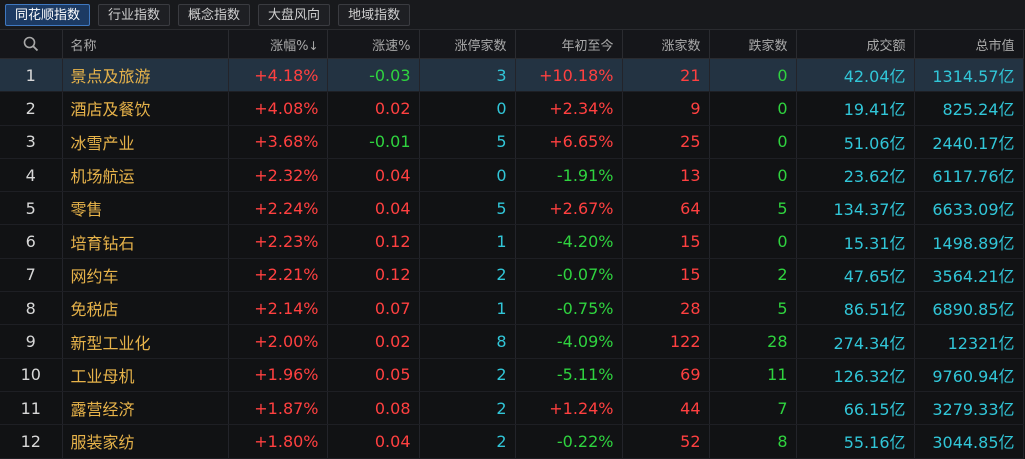 Image resolution: width=1025 pixels, height=459 pixels. I want to click on row-index: 6, so click(31, 241).